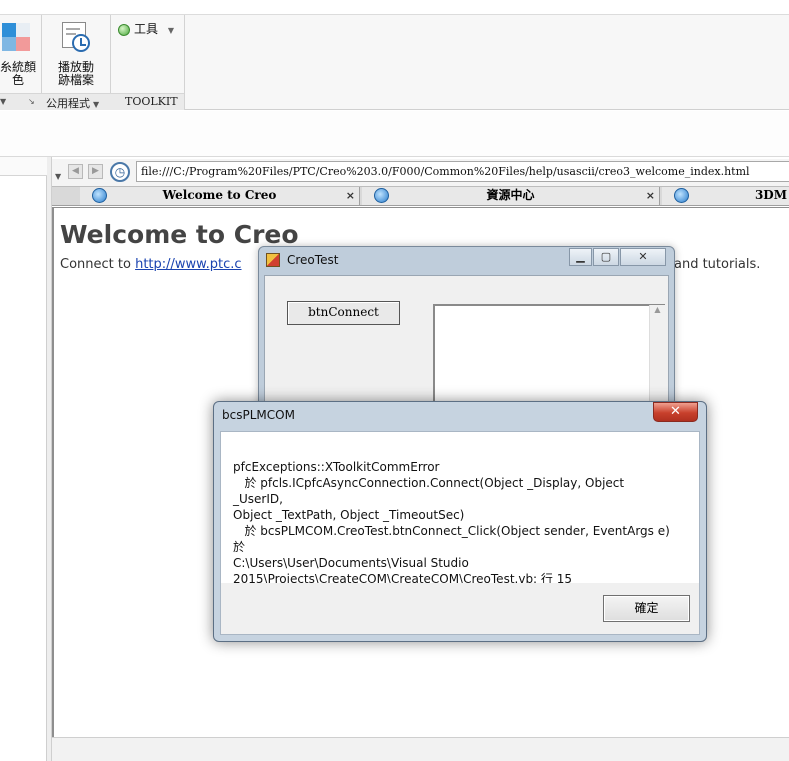 Image resolution: width=789 pixels, height=761 pixels. What do you see at coordinates (394, 134) in the screenshot?
I see `graphics-toolbar-area` at bounding box center [394, 134].